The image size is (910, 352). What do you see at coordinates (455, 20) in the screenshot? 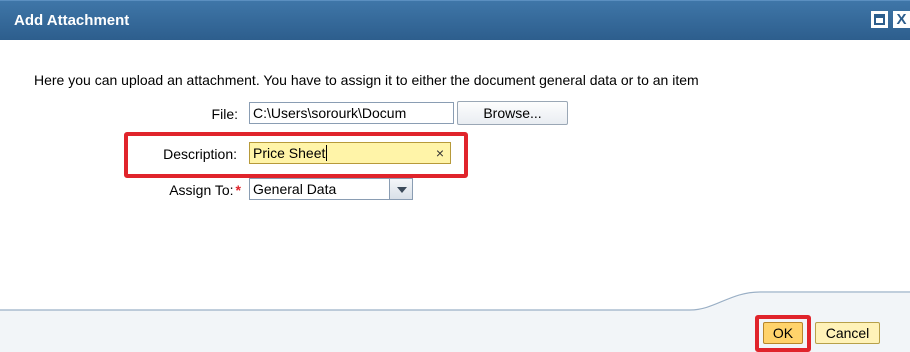
I see `dialog-titlebar: Add Attachment X` at bounding box center [455, 20].